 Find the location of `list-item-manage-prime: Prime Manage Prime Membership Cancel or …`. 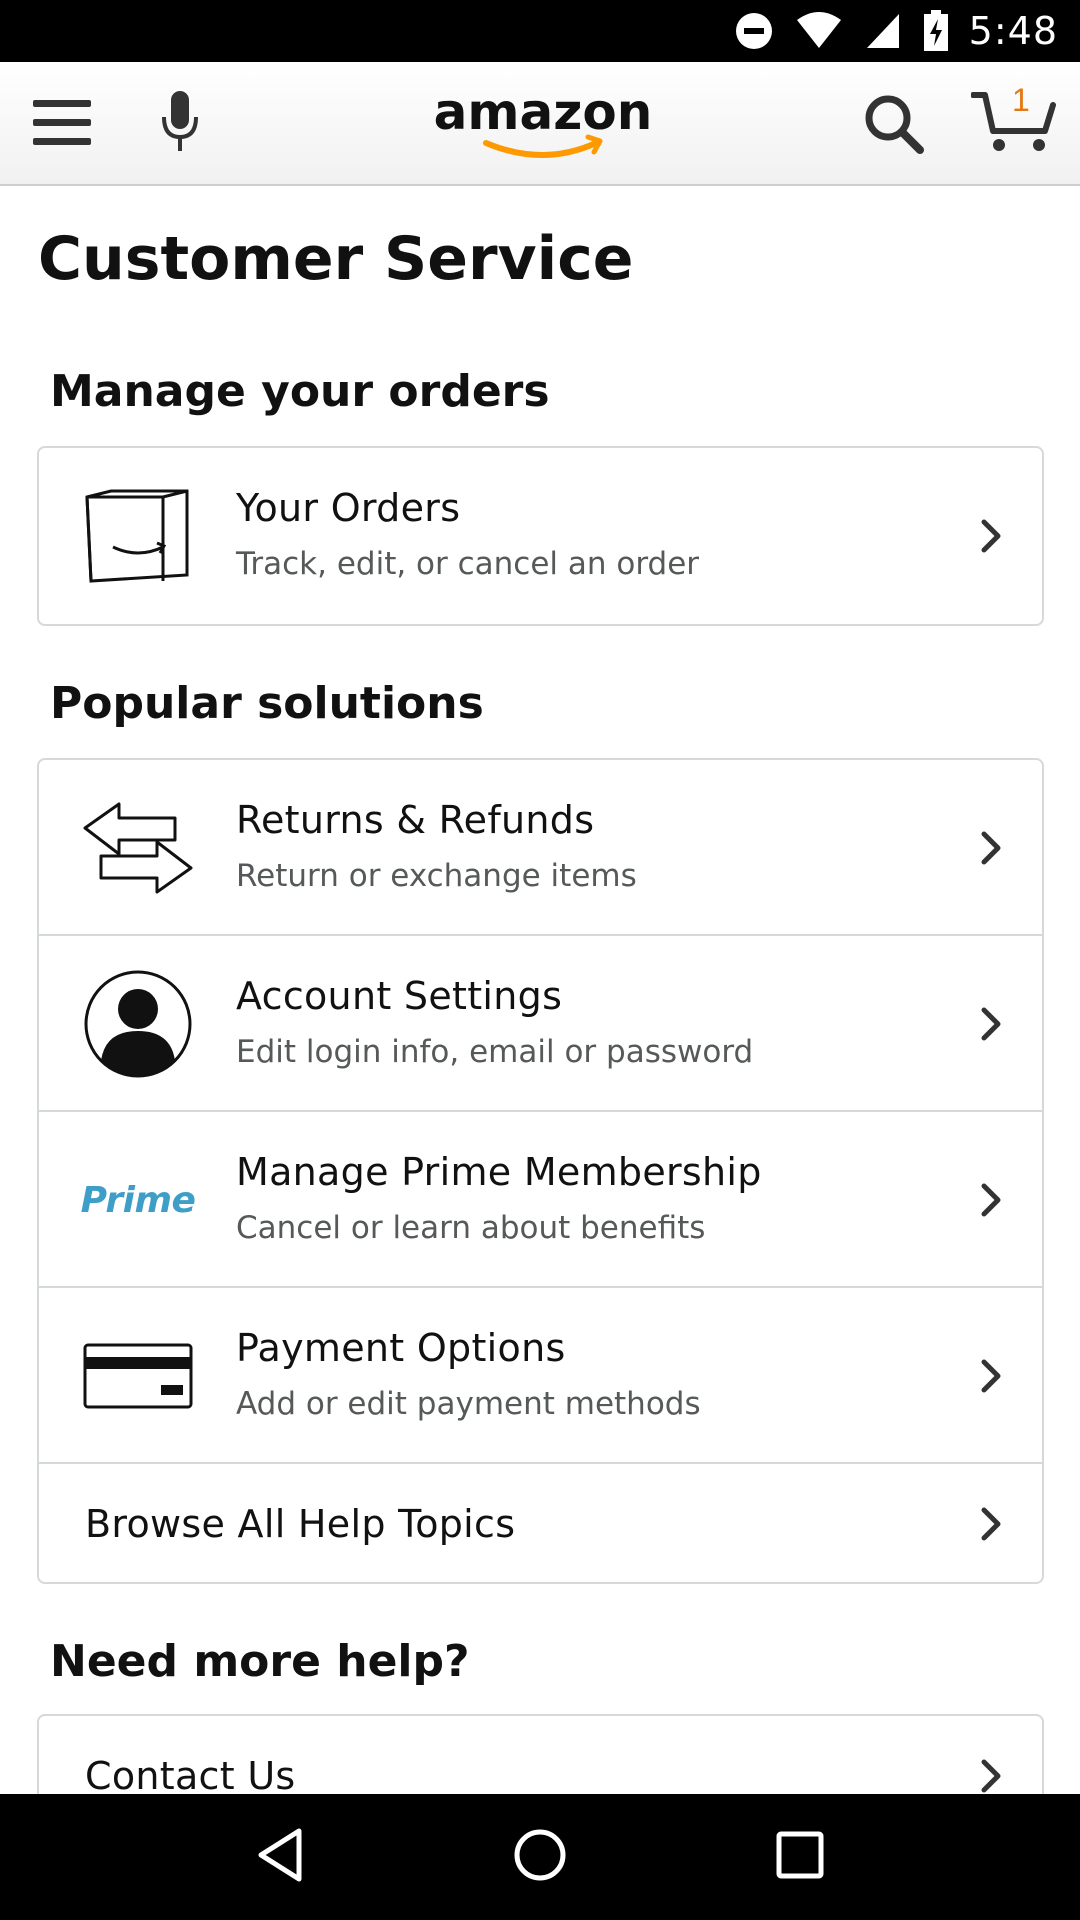

list-item-manage-prime: Prime Manage Prime Membership Cancel or … is located at coordinates (540, 1200).